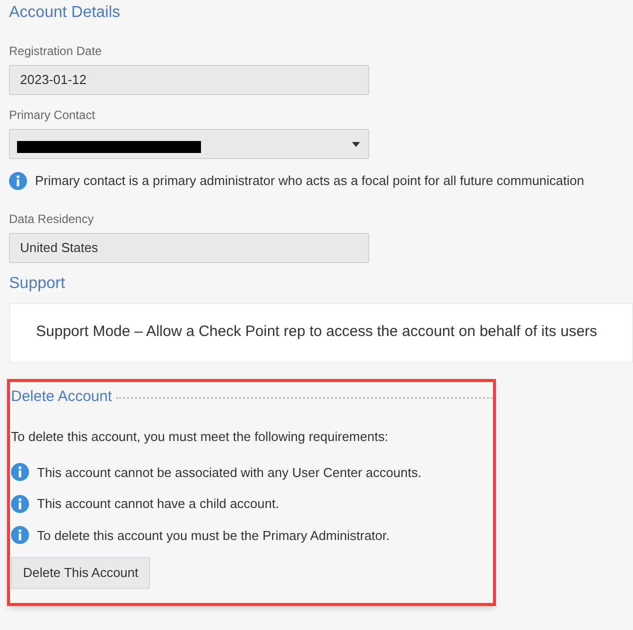 Image resolution: width=633 pixels, height=630 pixels. What do you see at coordinates (229, 473) in the screenshot?
I see `requirement-text: This account cannot be associated with any User Center accounts.` at bounding box center [229, 473].